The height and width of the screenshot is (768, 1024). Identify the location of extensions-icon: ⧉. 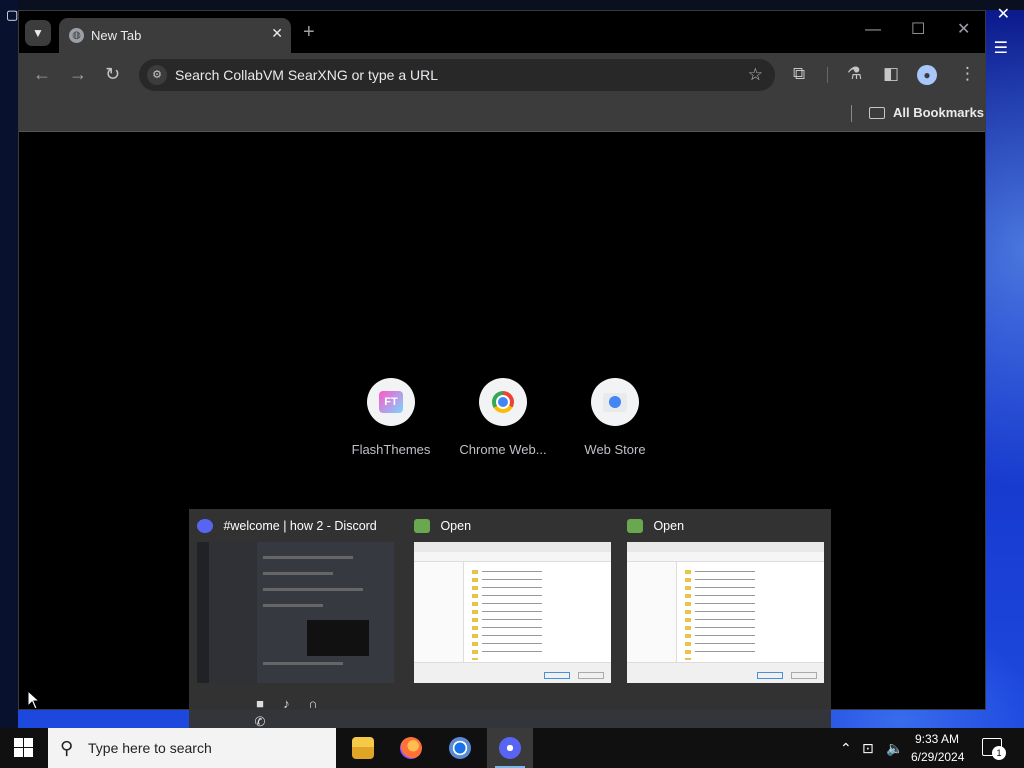
(799, 74).